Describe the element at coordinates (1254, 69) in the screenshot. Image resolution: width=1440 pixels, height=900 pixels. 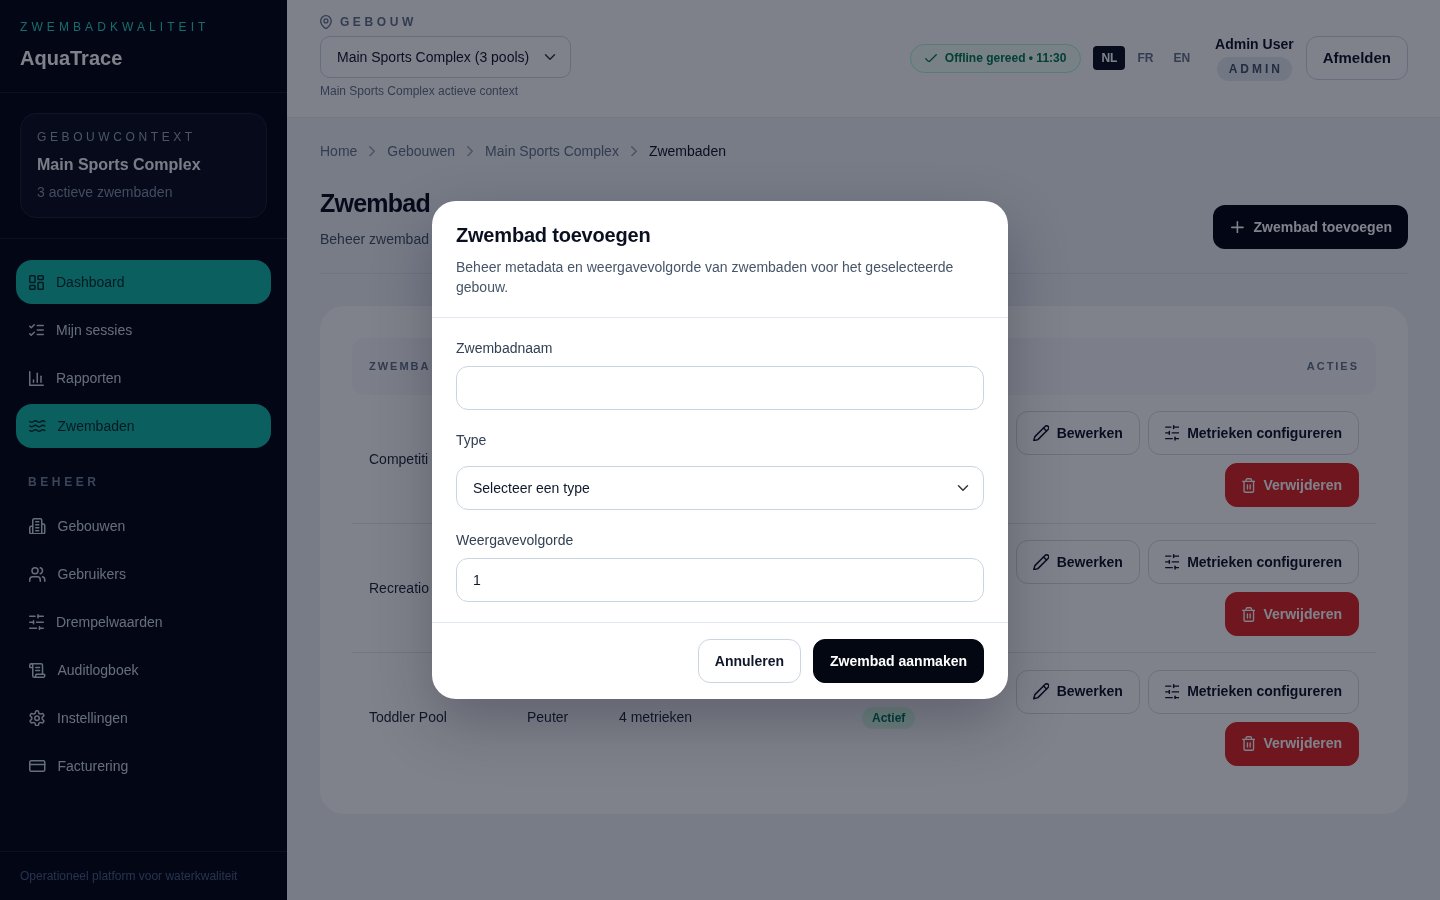
I see `role-badge: ADMIN` at that location.